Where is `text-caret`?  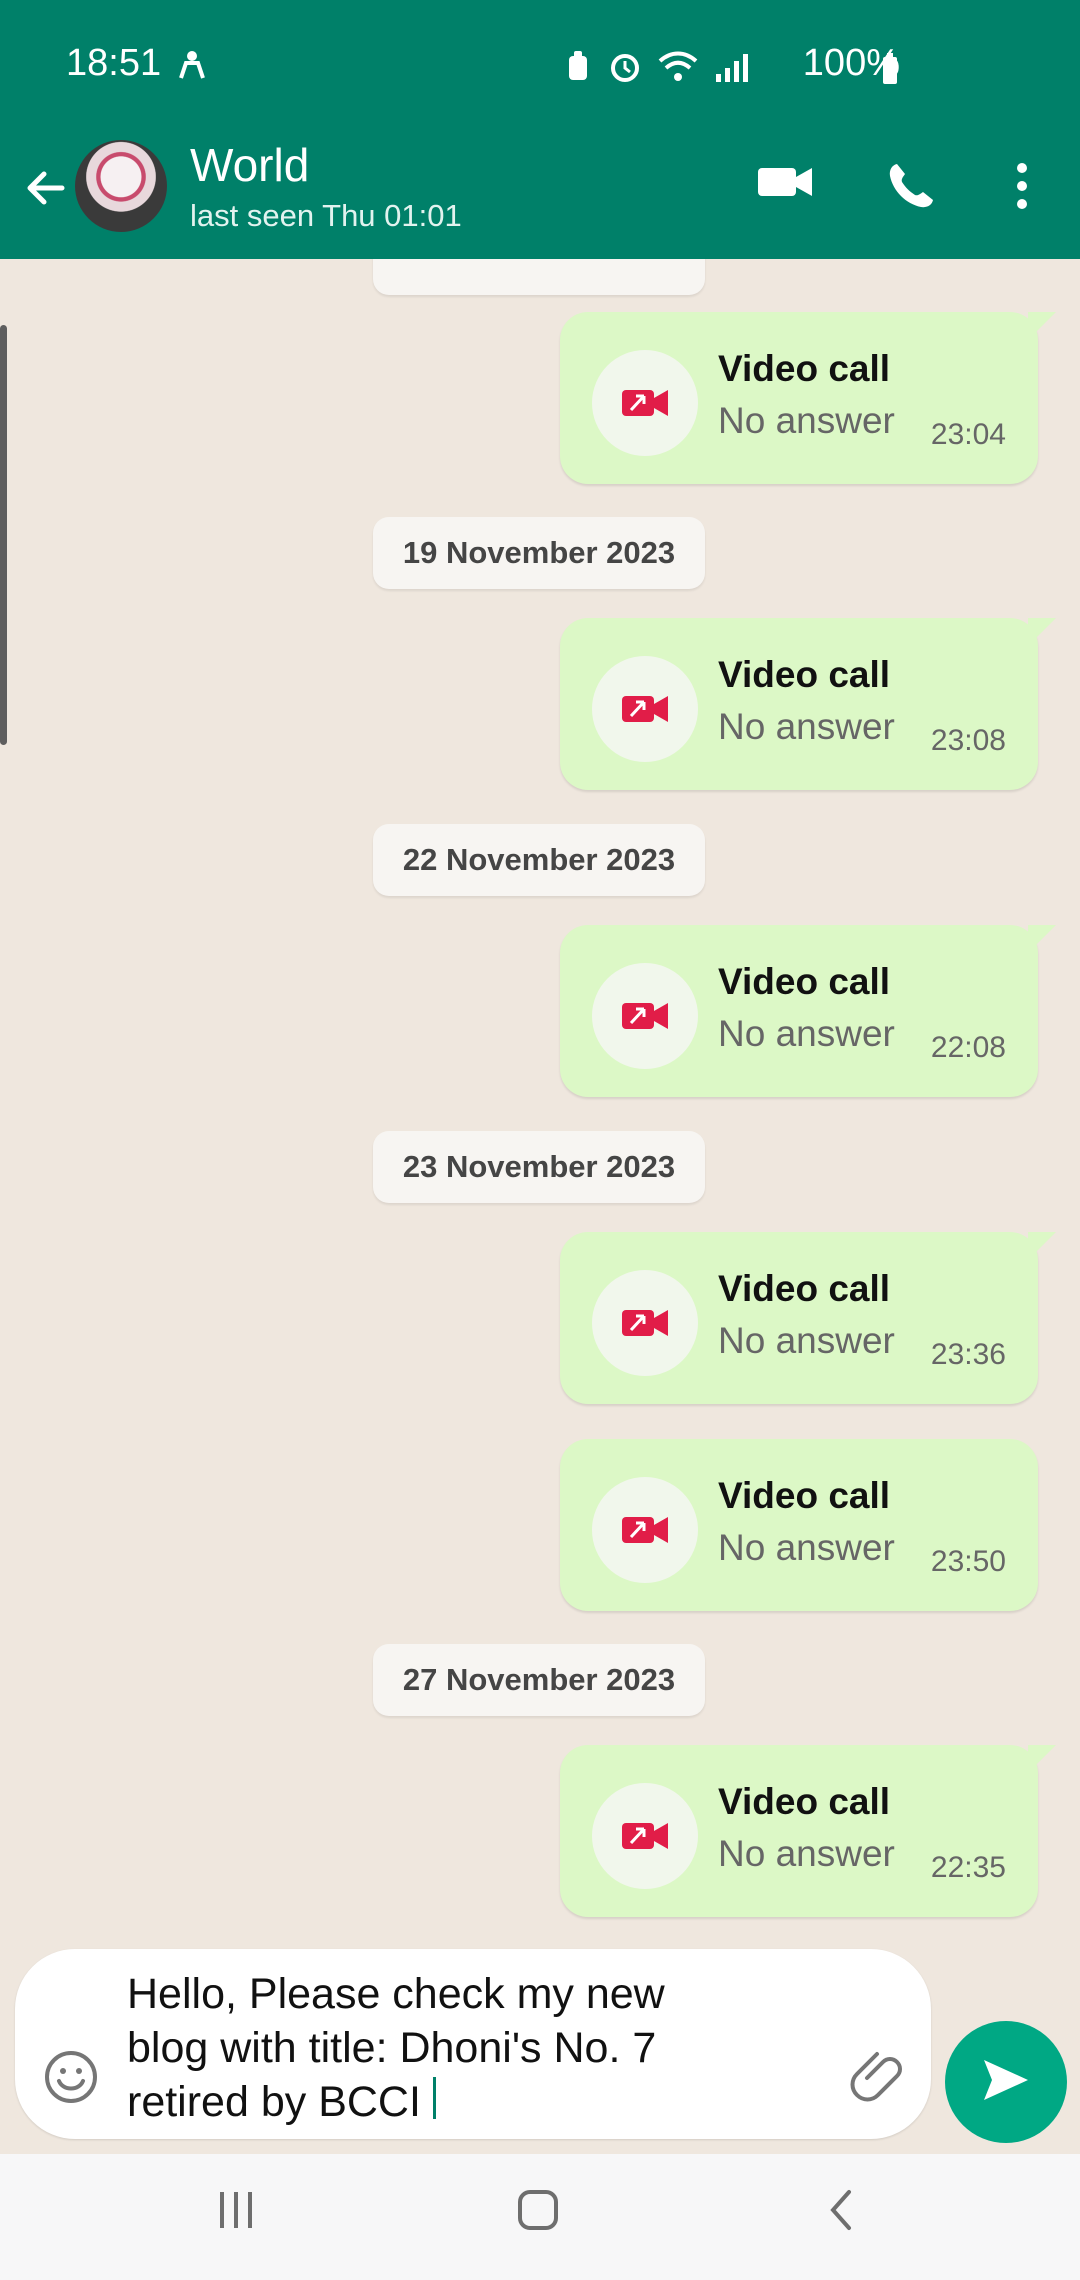 text-caret is located at coordinates (434, 2098).